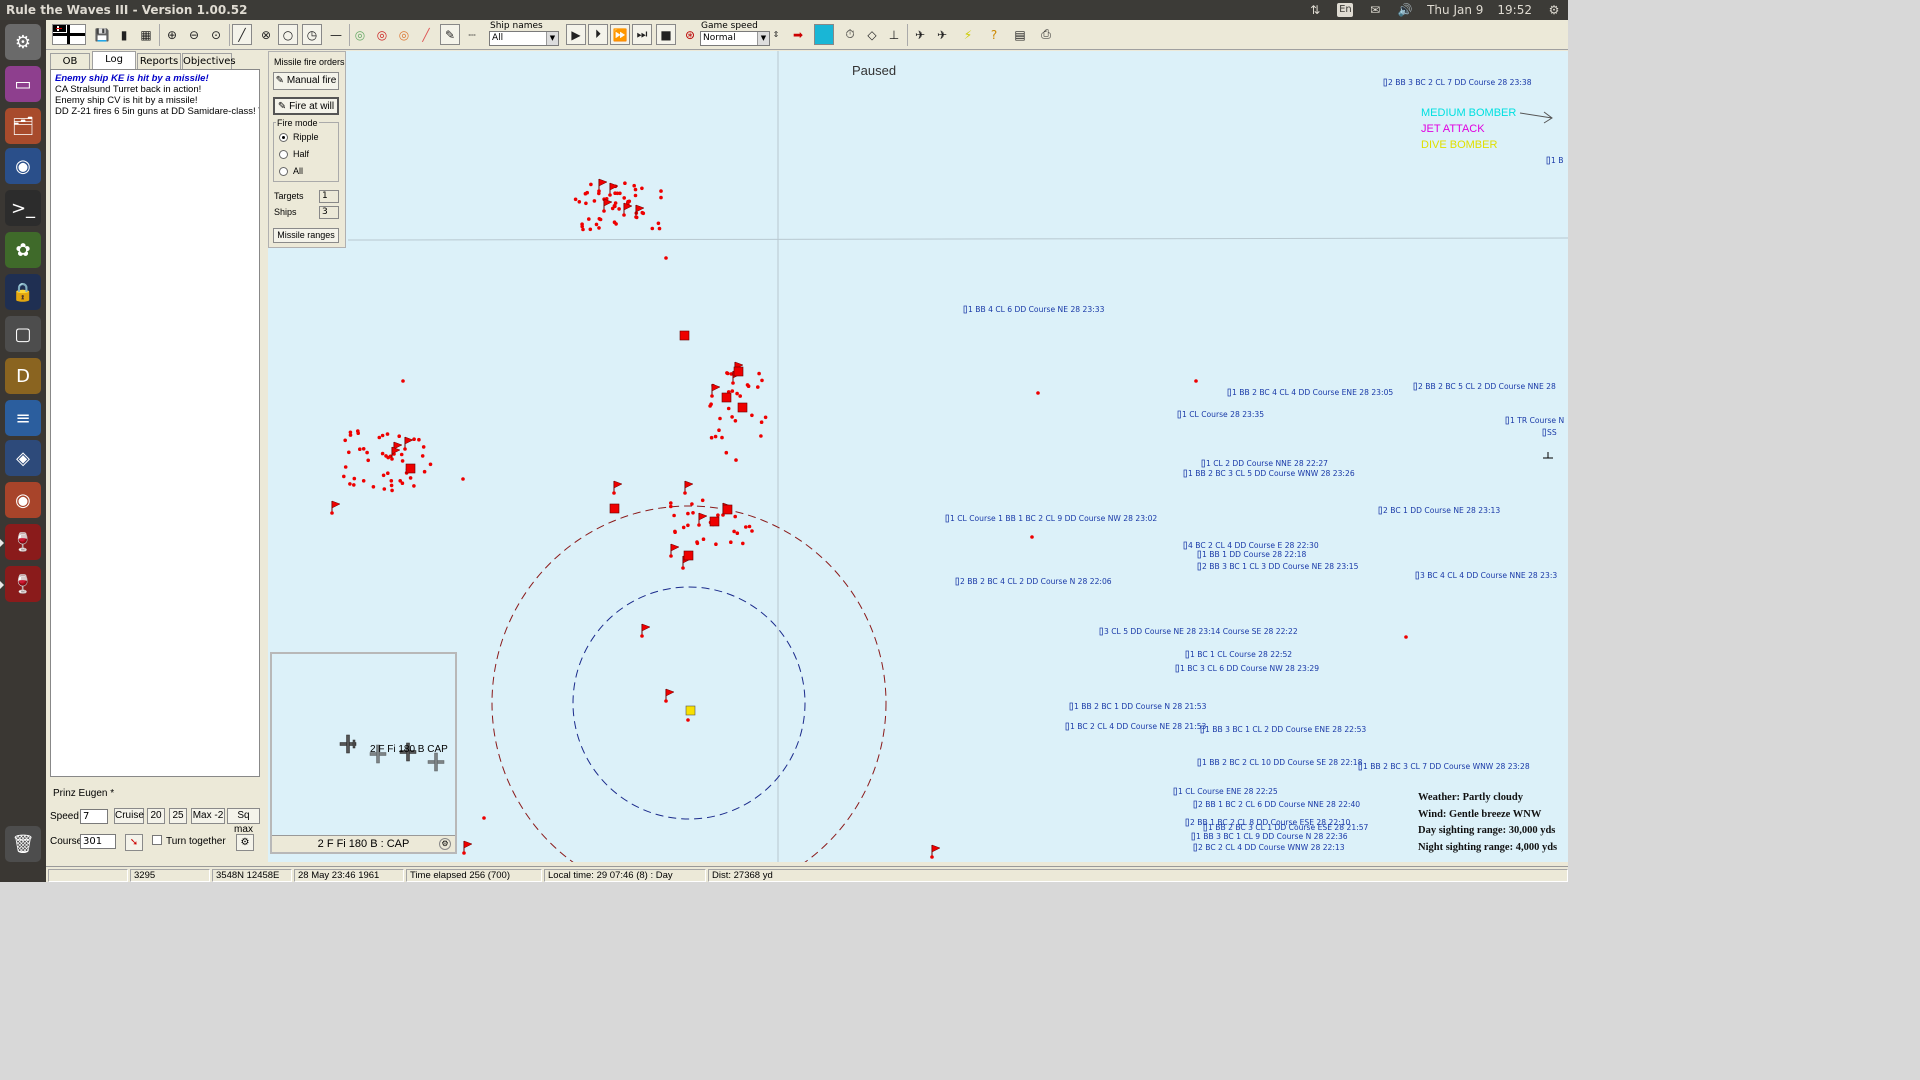 The image size is (1920, 1080). Describe the element at coordinates (690, 34) in the screenshot. I see `gun-target-icon: ⊛` at that location.